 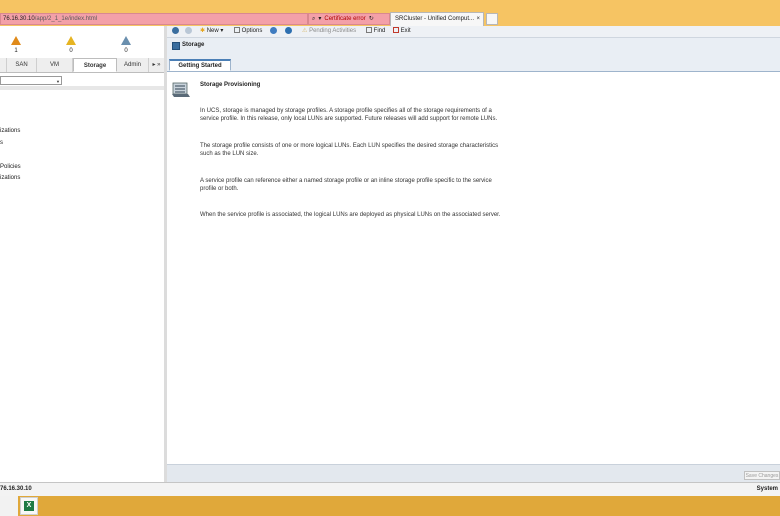 I want to click on forward-button, so click(x=188, y=31).